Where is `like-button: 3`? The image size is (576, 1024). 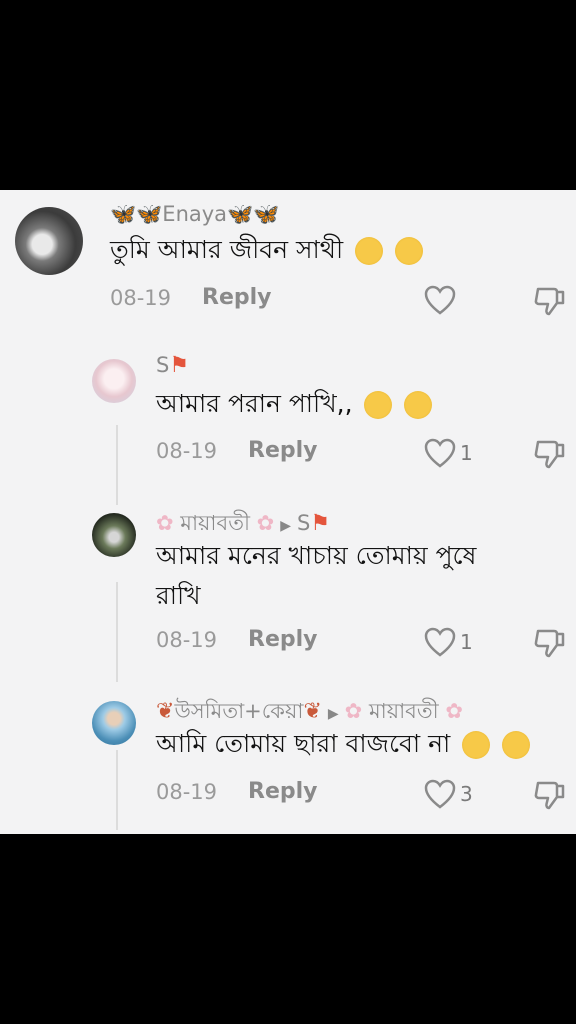 like-button: 3 is located at coordinates (448, 794).